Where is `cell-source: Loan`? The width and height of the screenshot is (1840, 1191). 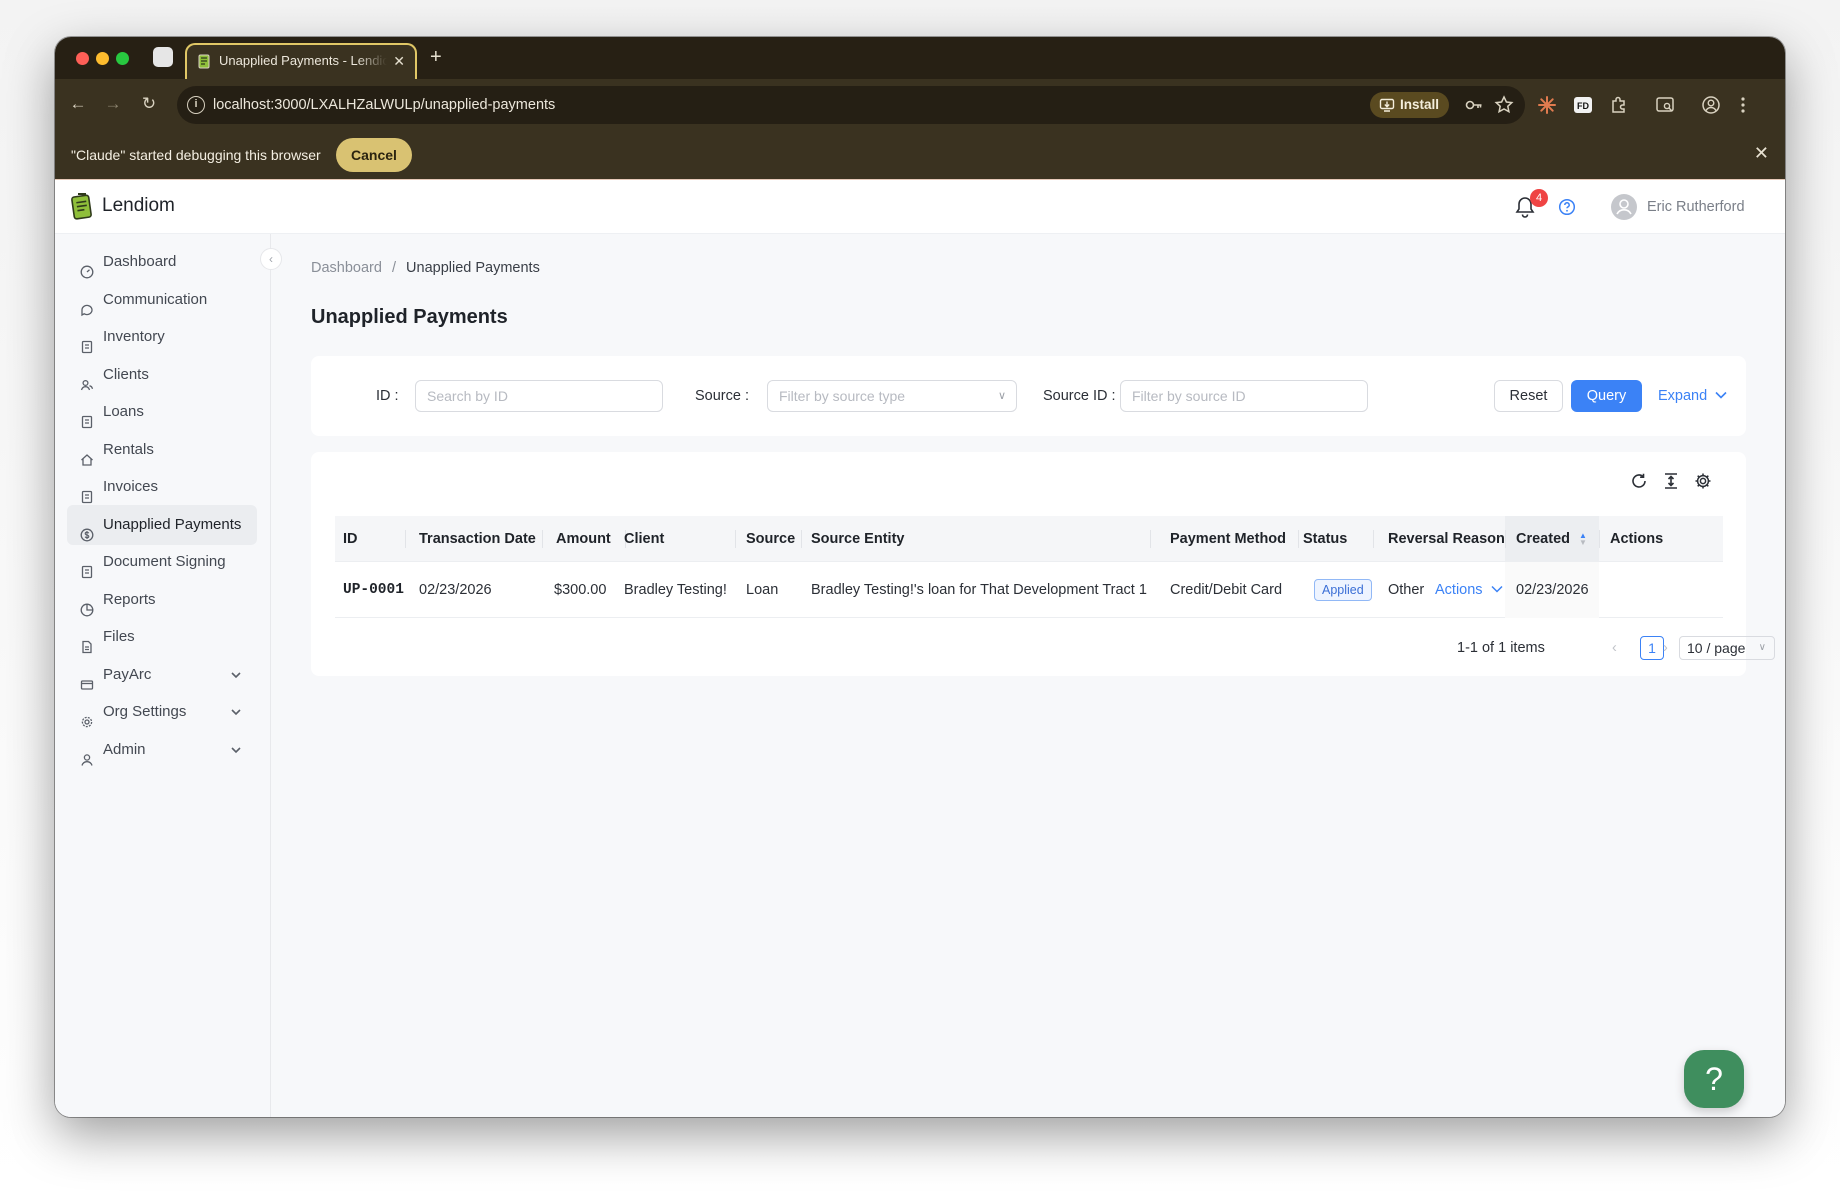
cell-source: Loan is located at coordinates (762, 590).